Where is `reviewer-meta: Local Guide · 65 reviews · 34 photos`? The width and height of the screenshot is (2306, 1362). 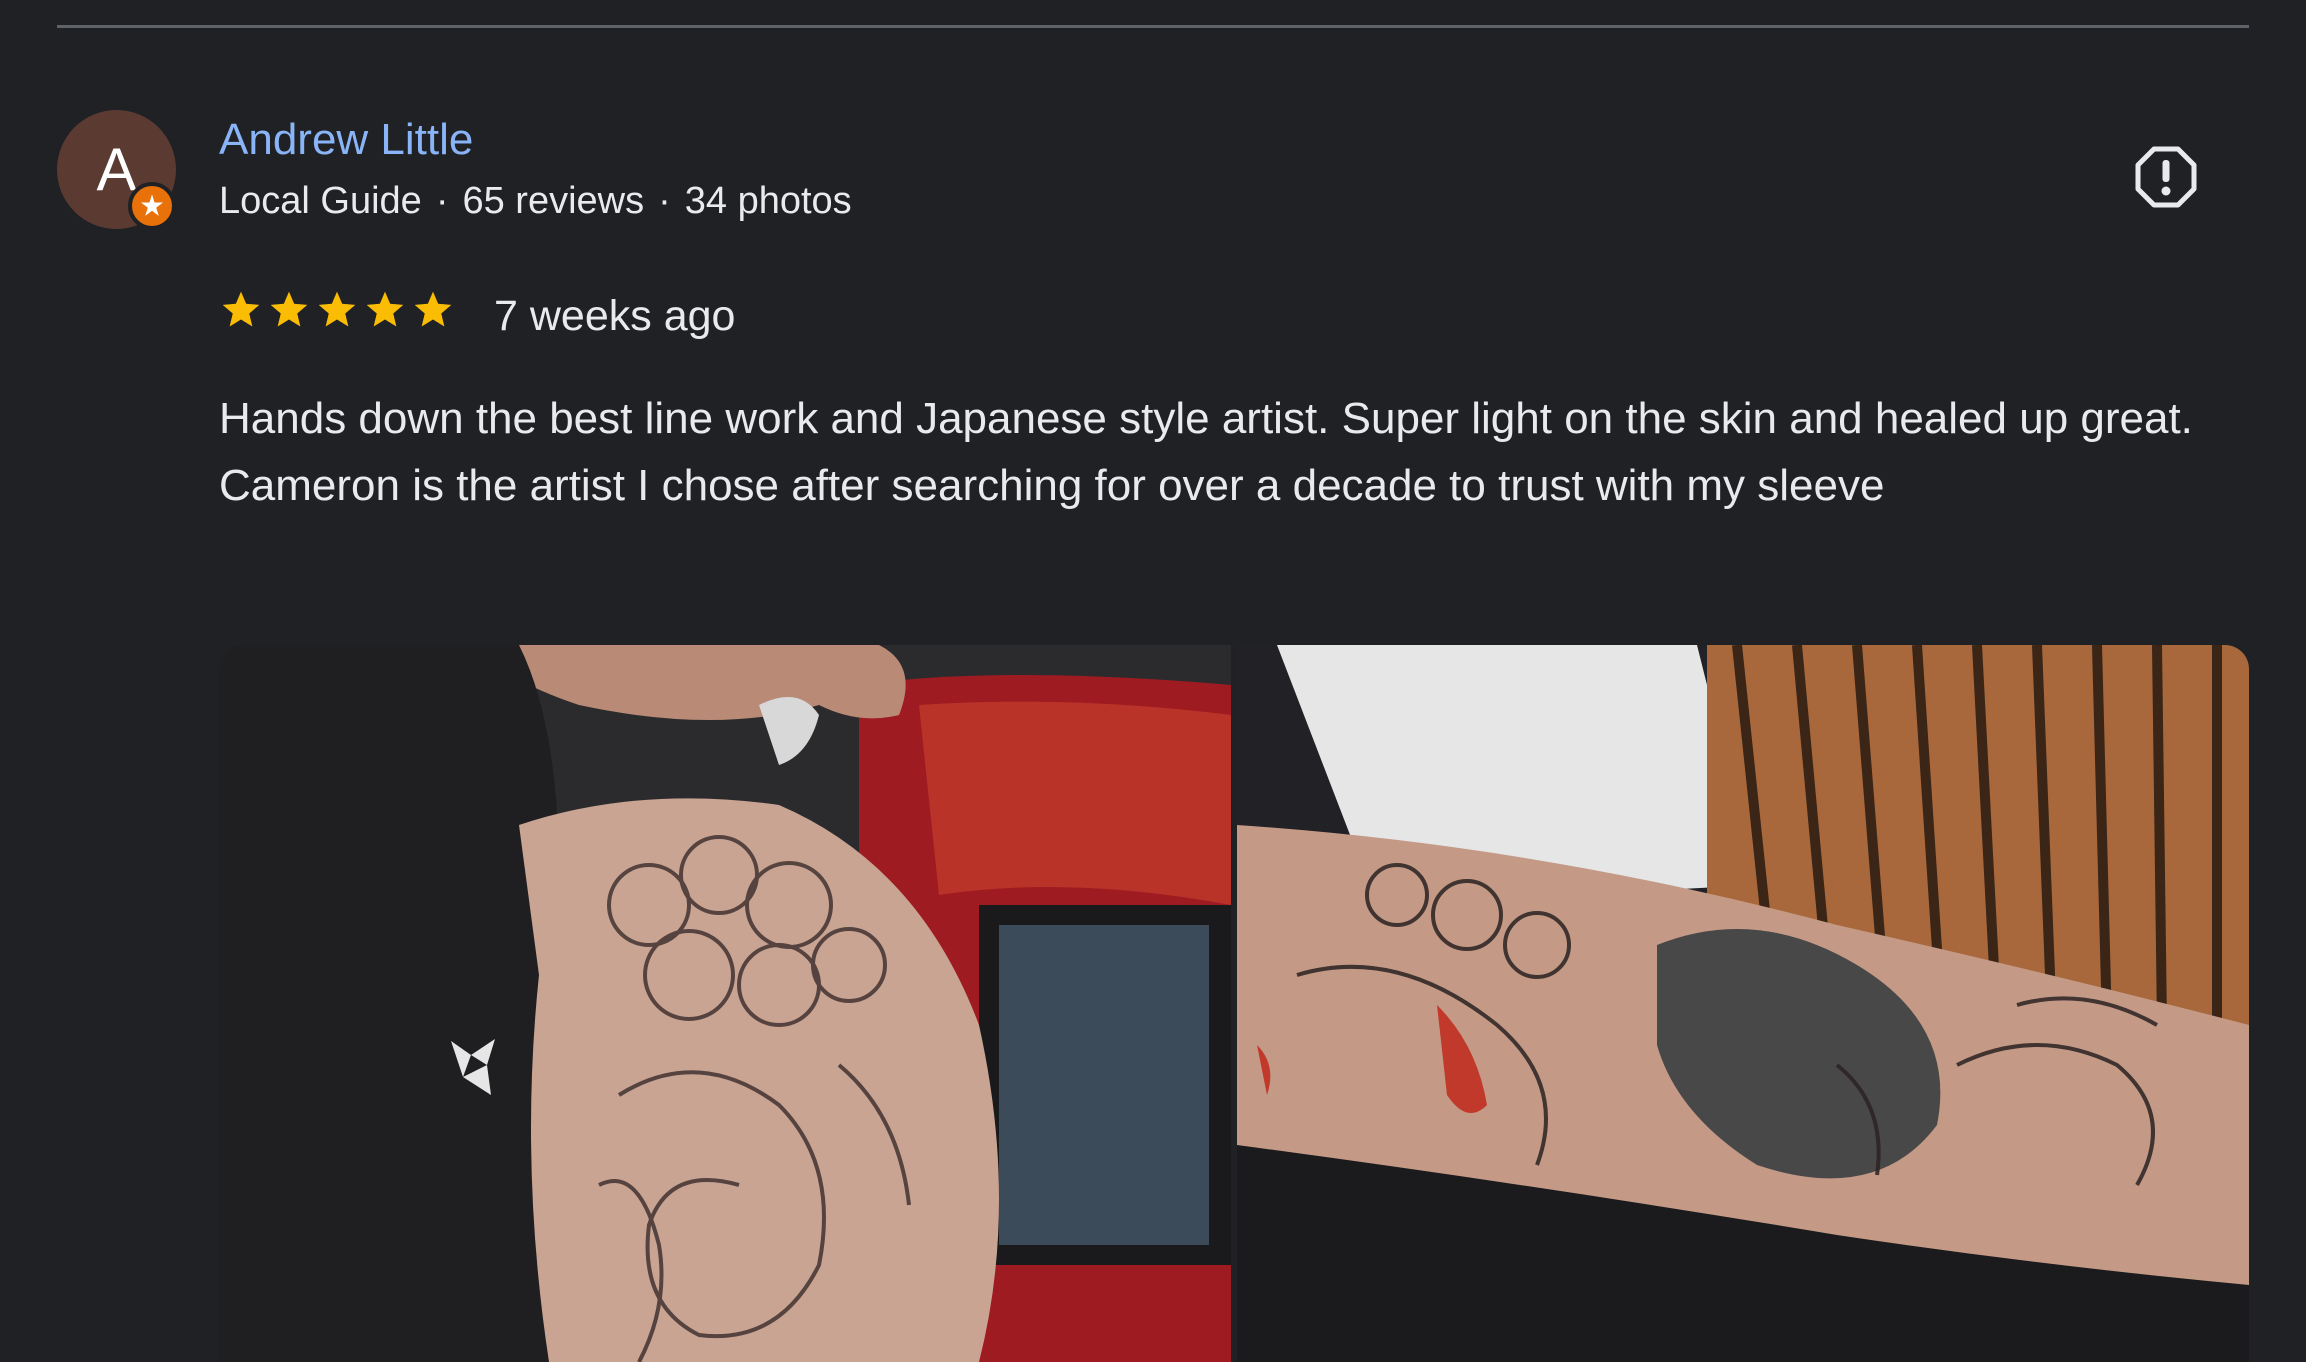
reviewer-meta: Local Guide · 65 reviews · 34 photos is located at coordinates (535, 201).